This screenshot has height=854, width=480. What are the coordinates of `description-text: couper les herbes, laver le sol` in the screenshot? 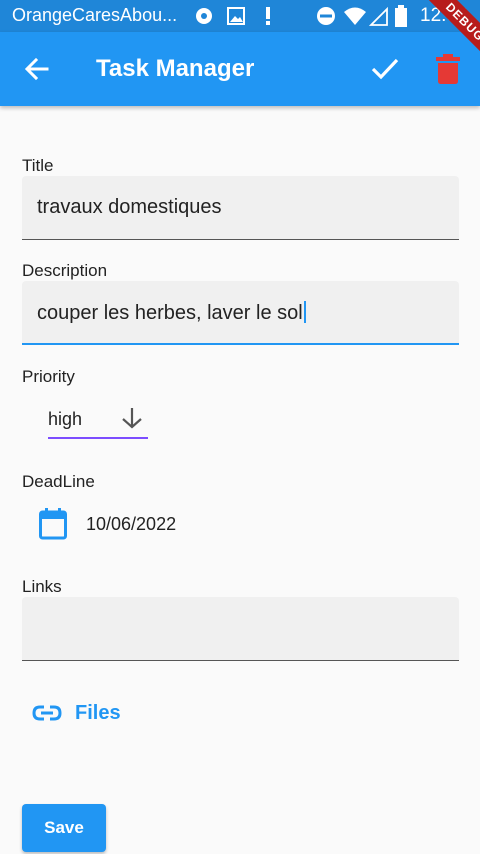 It's located at (171, 313).